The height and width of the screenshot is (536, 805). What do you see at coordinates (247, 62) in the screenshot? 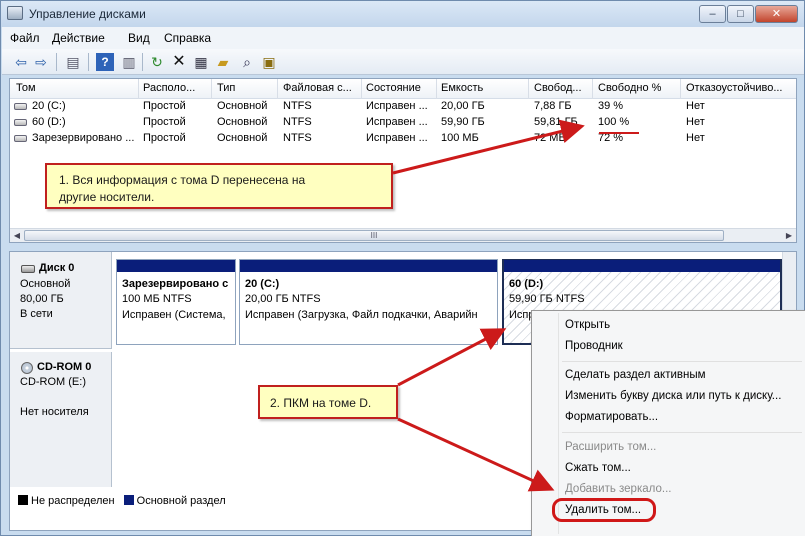
I see `search-icon: ⌕` at bounding box center [247, 62].